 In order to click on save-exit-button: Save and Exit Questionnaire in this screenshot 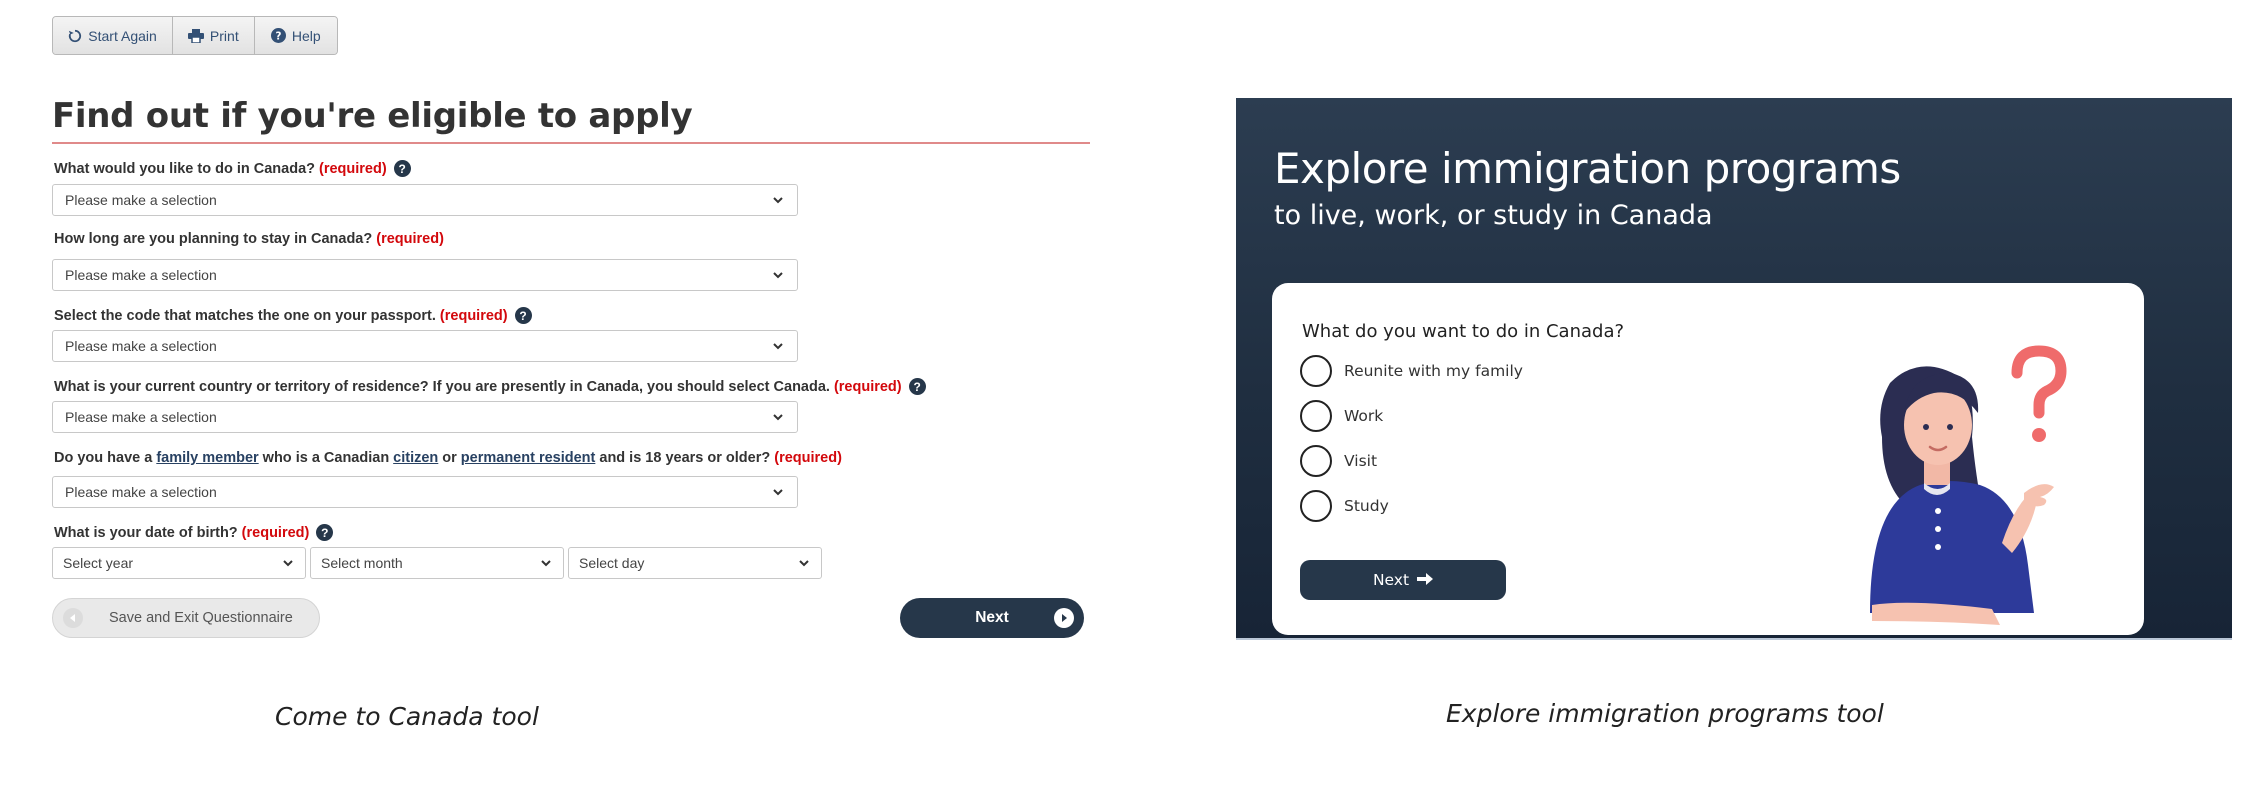, I will do `click(186, 618)`.